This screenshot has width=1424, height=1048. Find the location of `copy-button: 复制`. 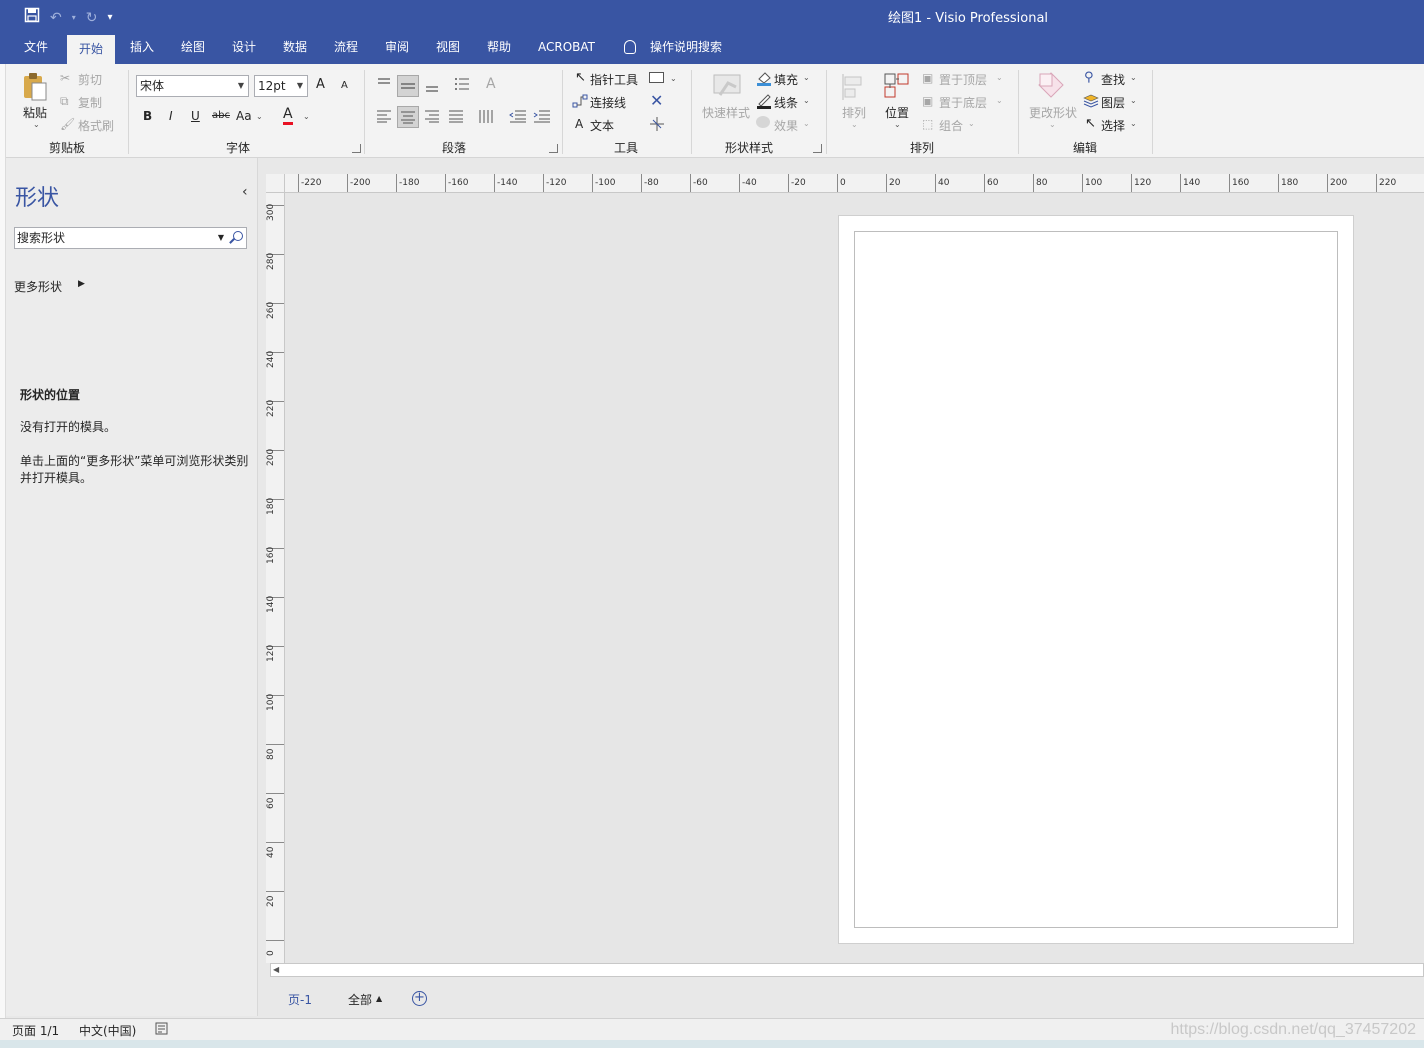

copy-button: 复制 is located at coordinates (90, 102).